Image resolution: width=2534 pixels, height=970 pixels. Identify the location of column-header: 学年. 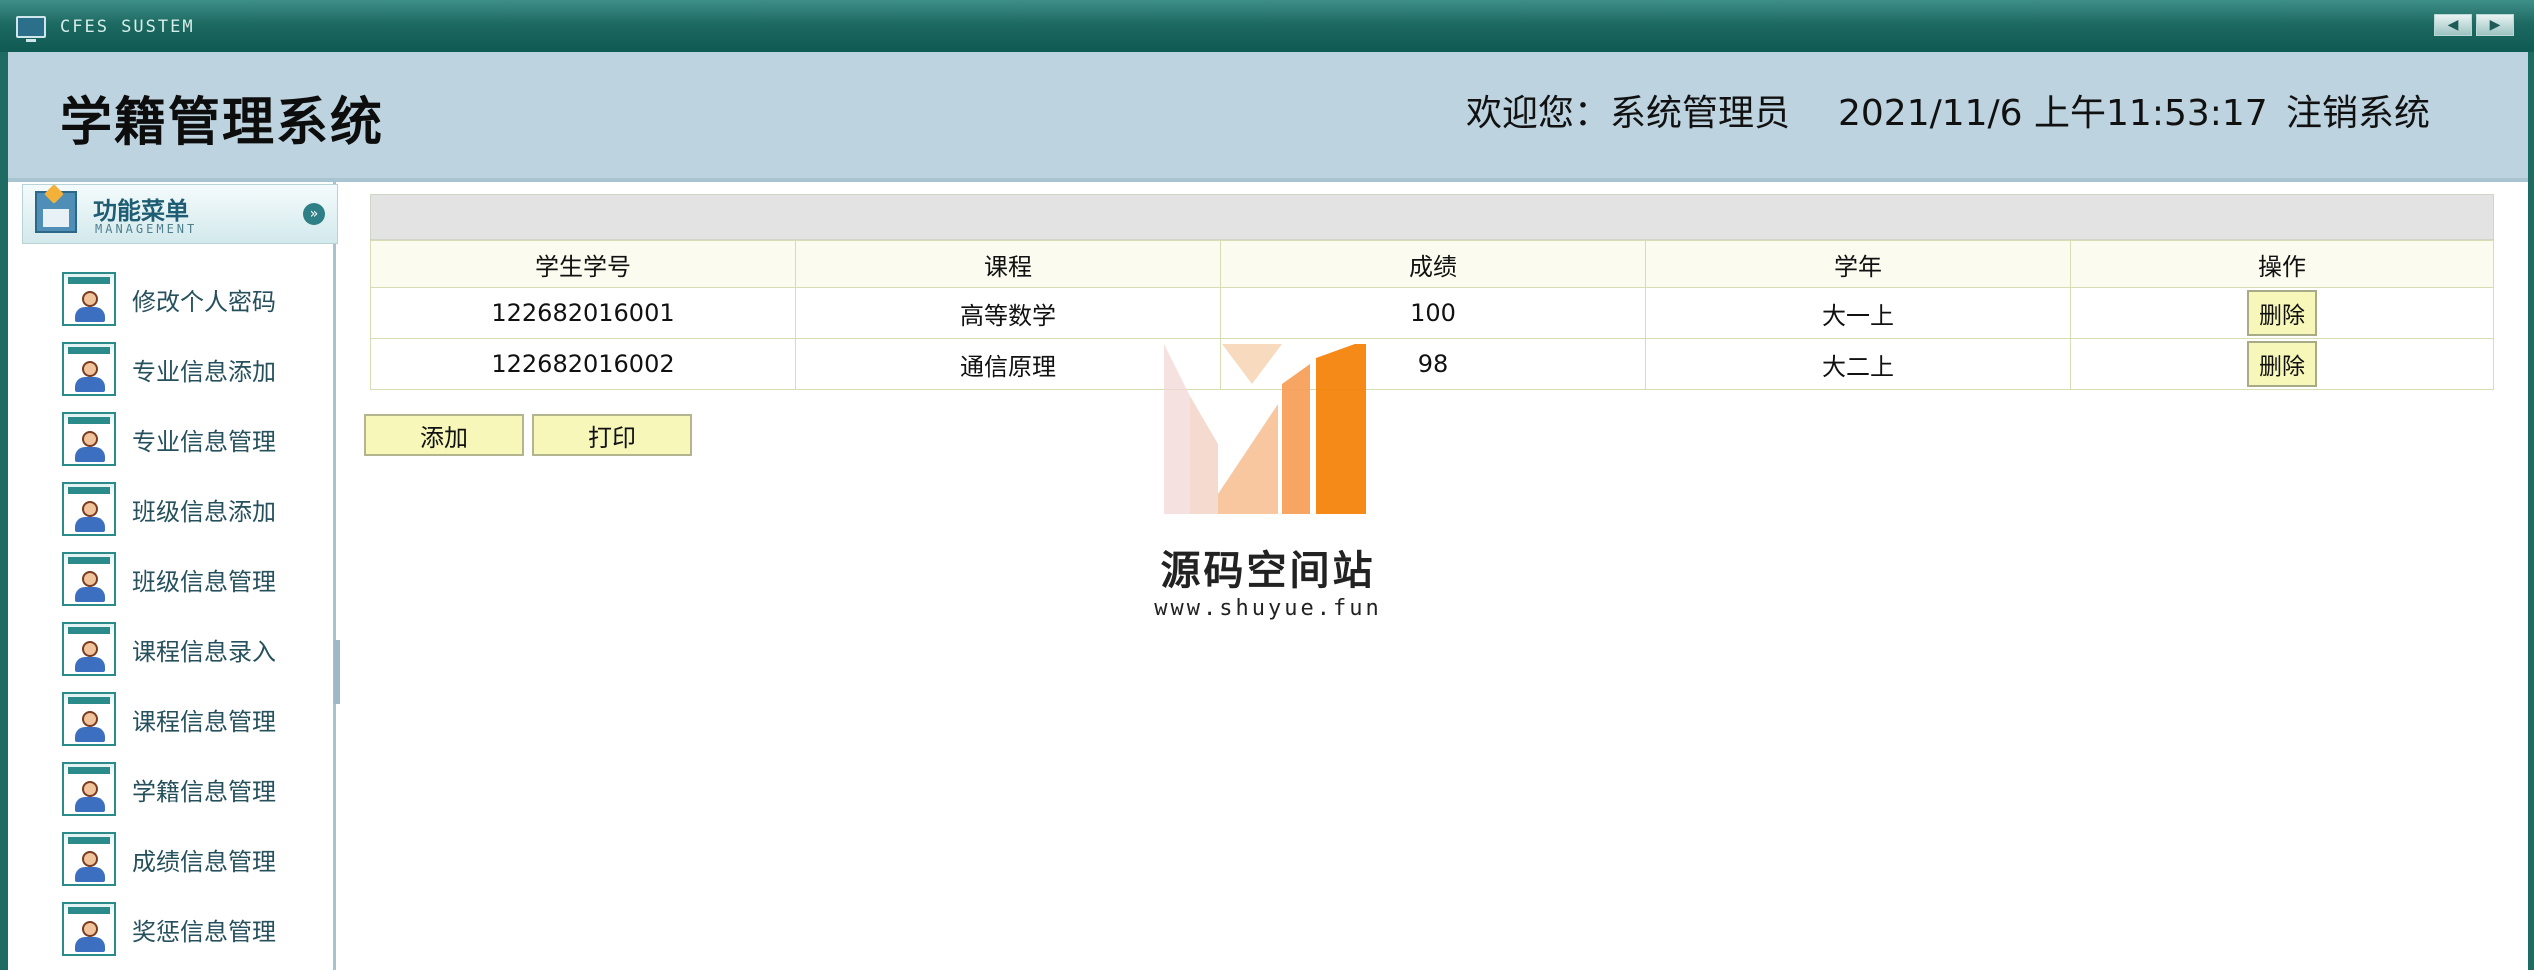
(1858, 264).